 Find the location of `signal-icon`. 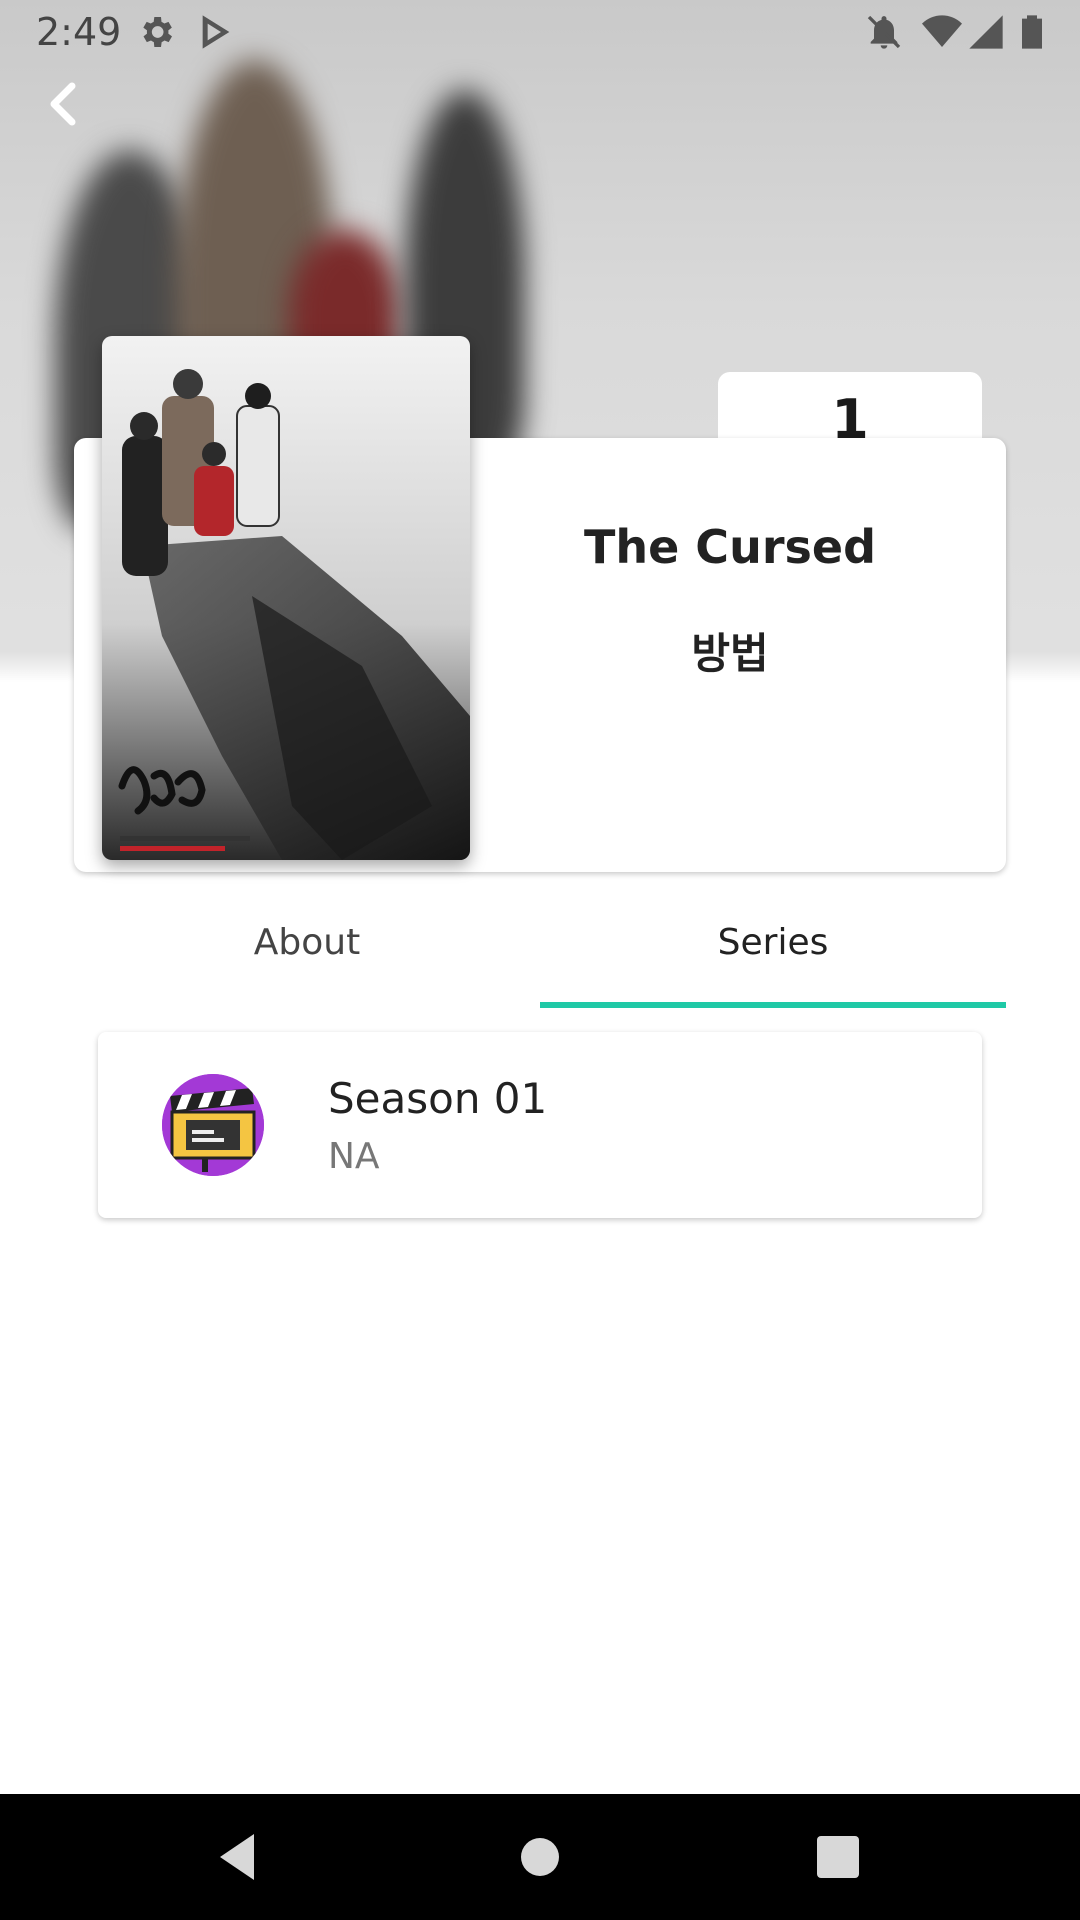

signal-icon is located at coordinates (986, 32).